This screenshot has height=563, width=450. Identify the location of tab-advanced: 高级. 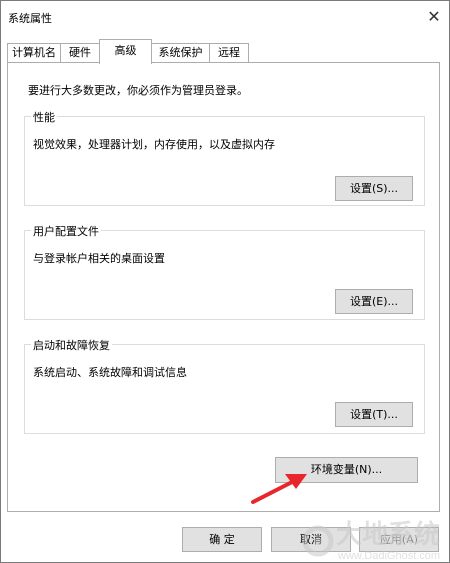
(125, 51).